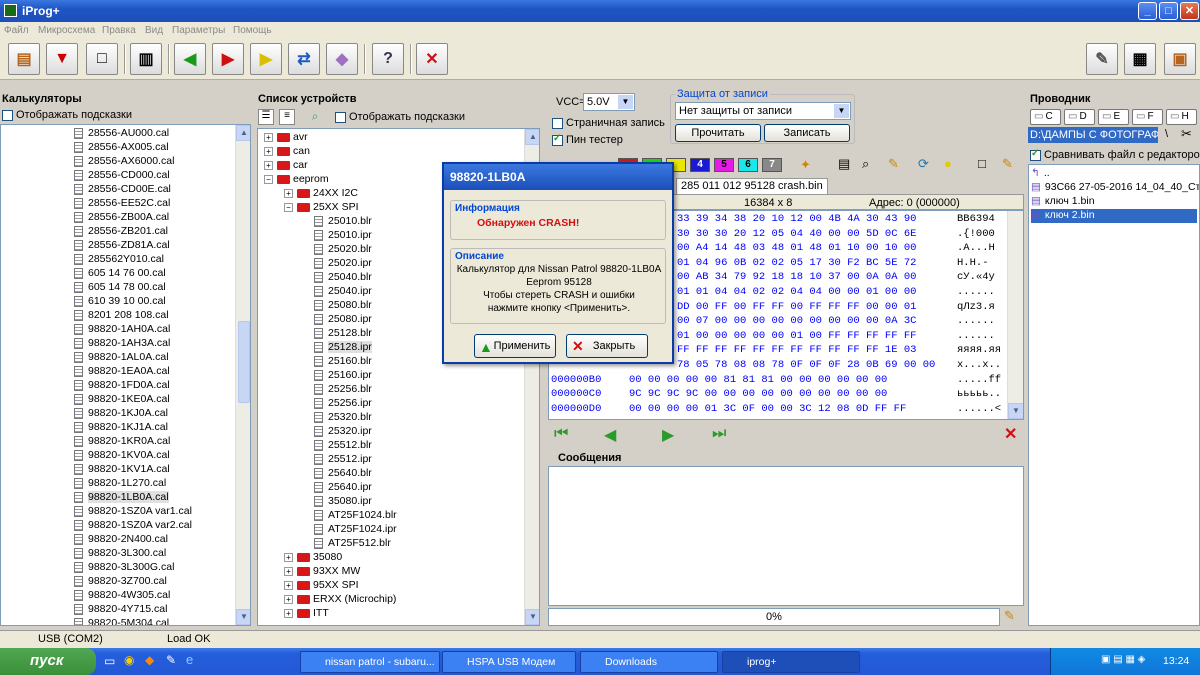  I want to click on desktop-icon: ▭, so click(109, 661).